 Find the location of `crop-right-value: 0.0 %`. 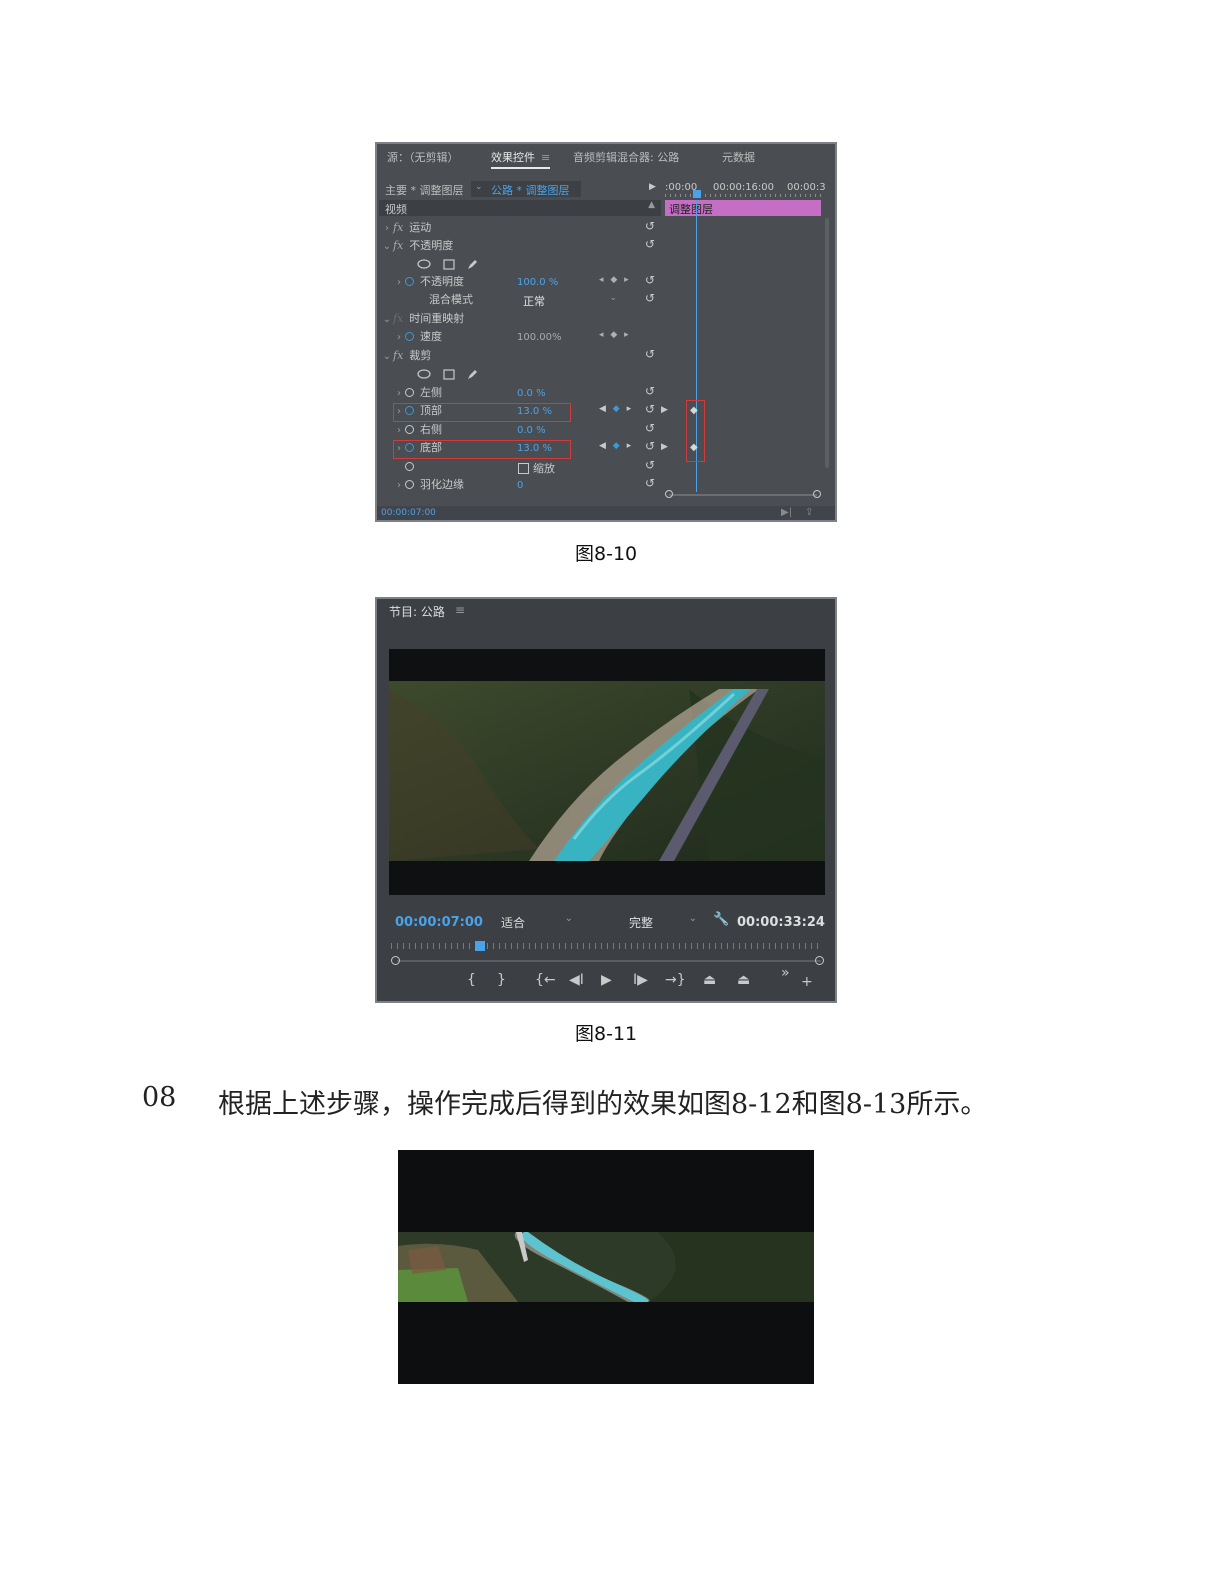

crop-right-value: 0.0 % is located at coordinates (531, 430).